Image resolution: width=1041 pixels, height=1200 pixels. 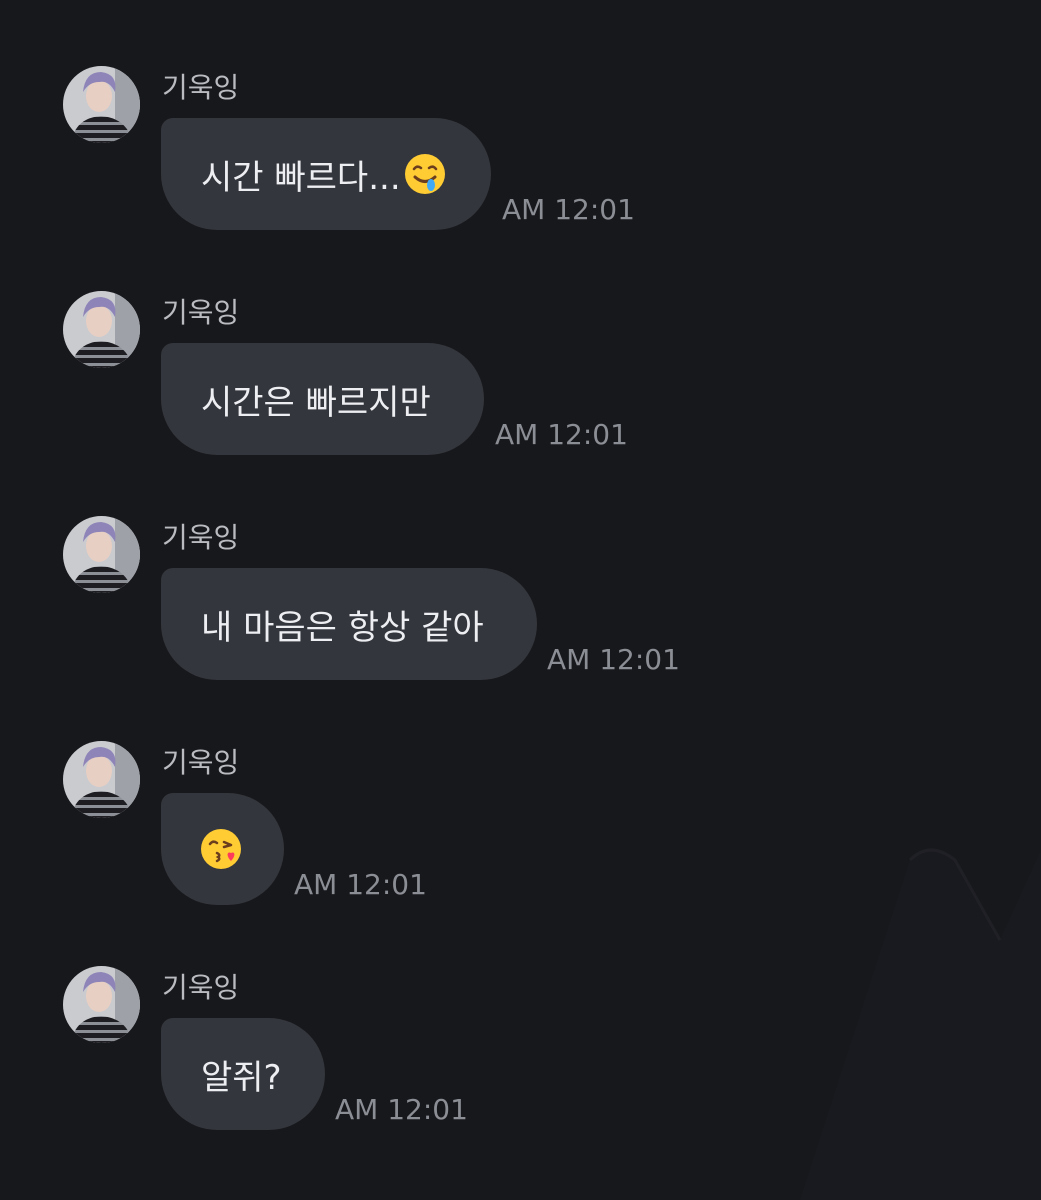 I want to click on message-bubble: 시간은 빠르지만, so click(x=322, y=399).